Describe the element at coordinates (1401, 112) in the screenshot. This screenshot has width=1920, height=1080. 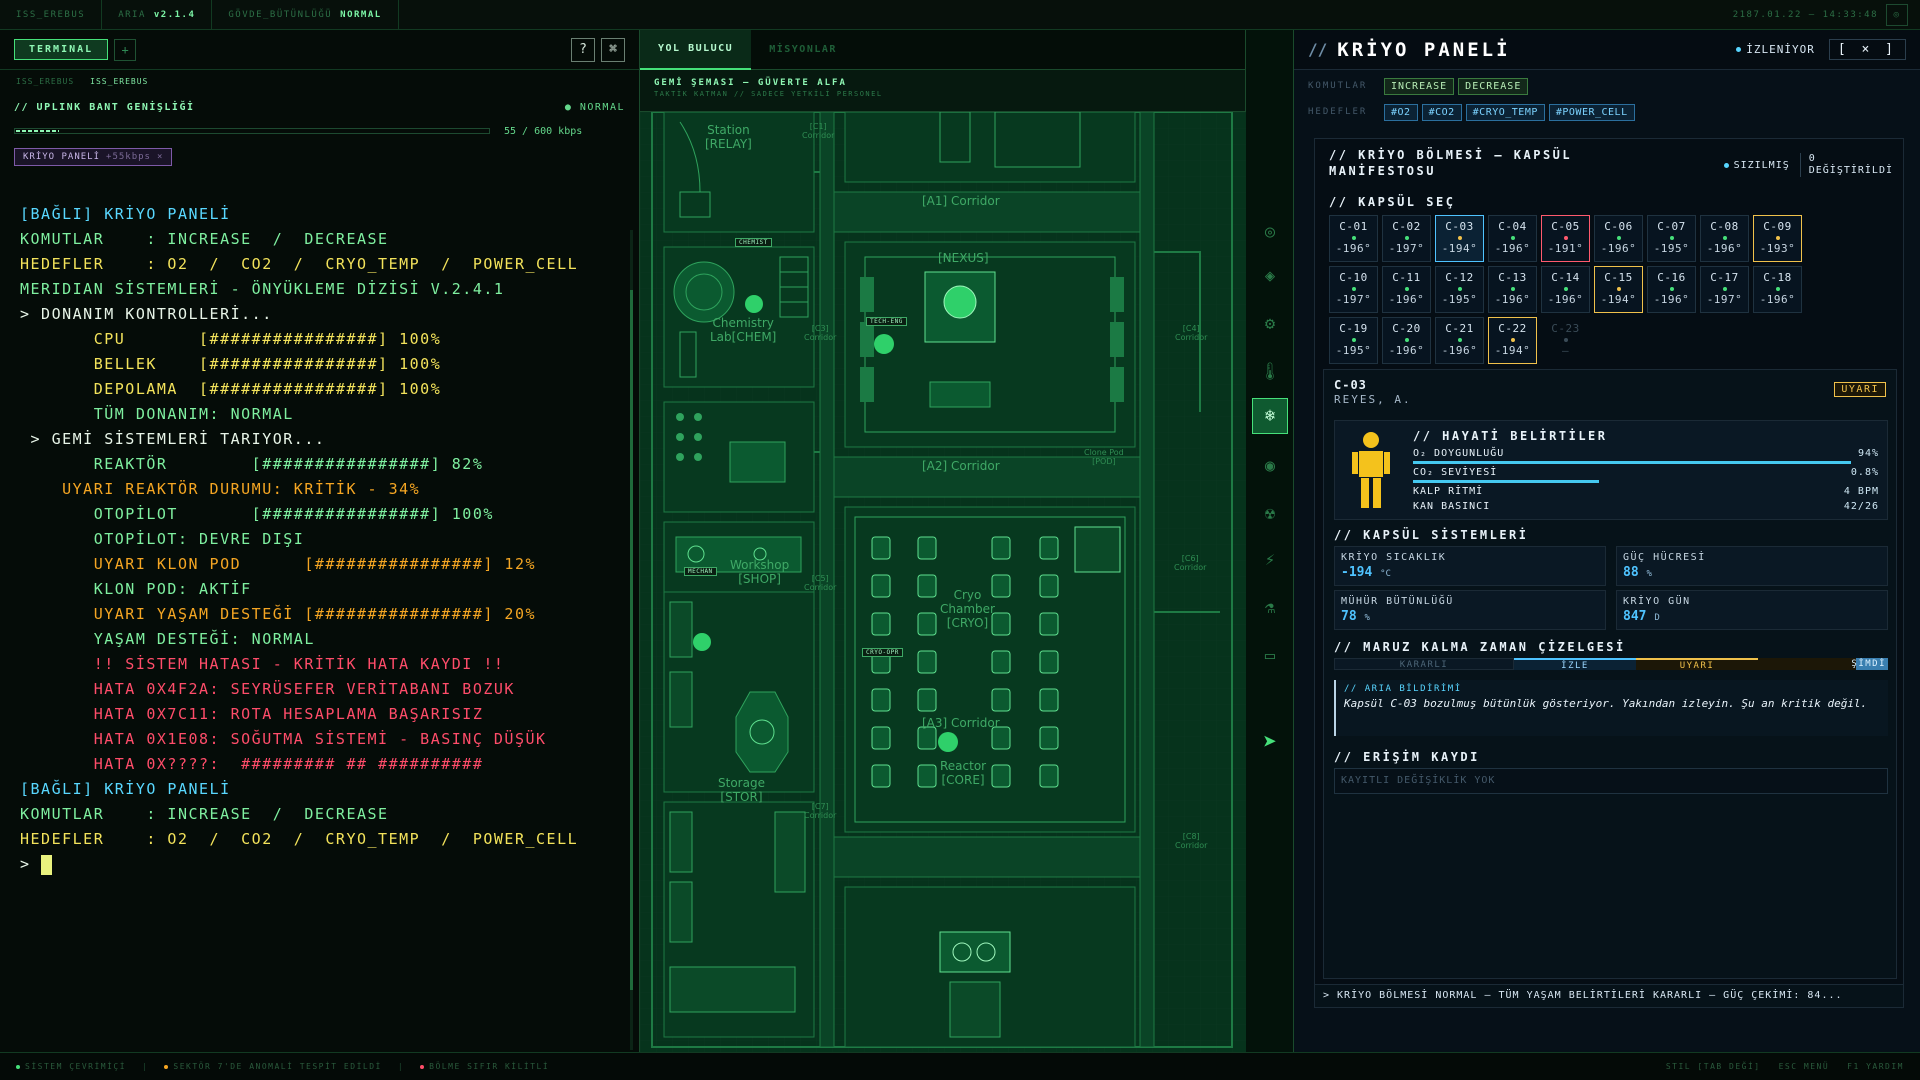
I see `target-o2: #O2` at that location.